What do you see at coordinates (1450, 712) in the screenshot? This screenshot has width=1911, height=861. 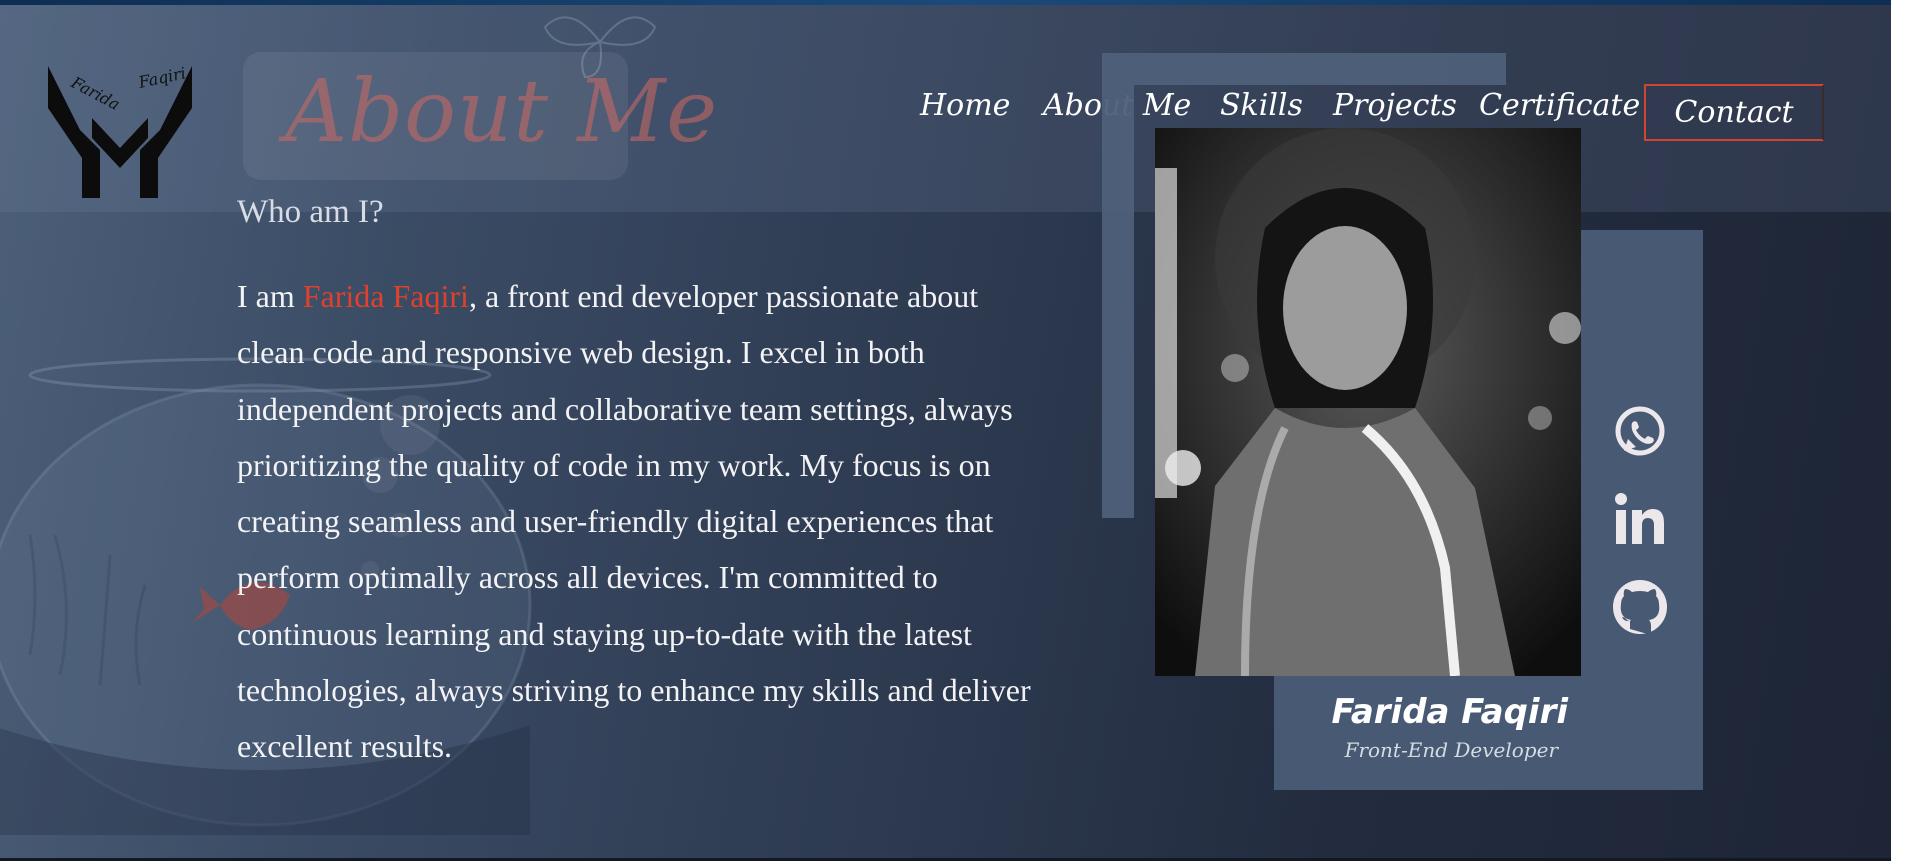 I see `profile-name: Farida Faqiri` at bounding box center [1450, 712].